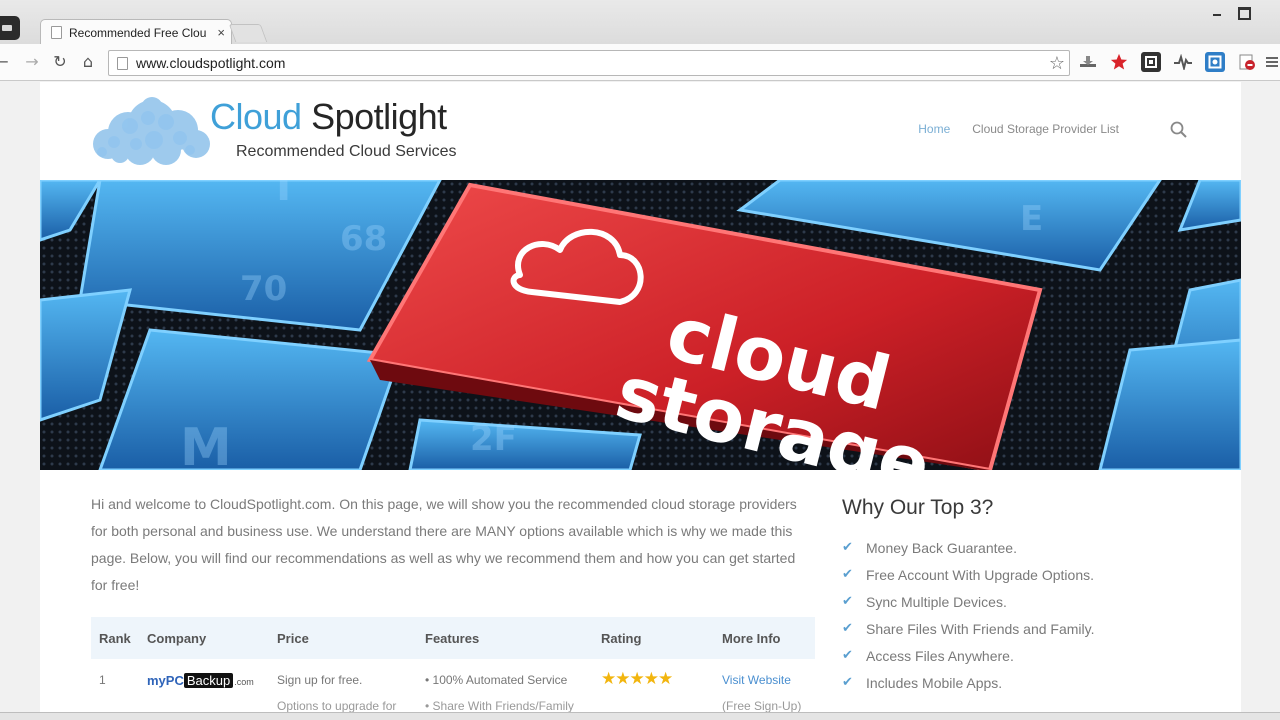 Image resolution: width=1280 pixels, height=720 pixels. I want to click on search-icon, so click(1179, 130).